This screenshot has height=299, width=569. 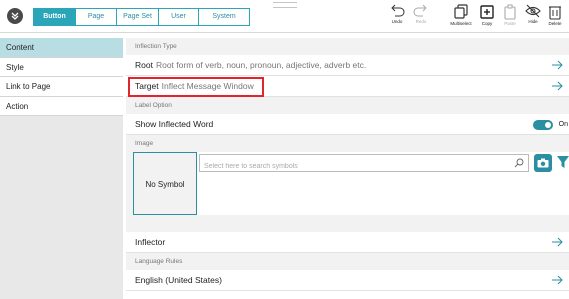 I want to click on multiselect-button: Multiselect, so click(x=461, y=17).